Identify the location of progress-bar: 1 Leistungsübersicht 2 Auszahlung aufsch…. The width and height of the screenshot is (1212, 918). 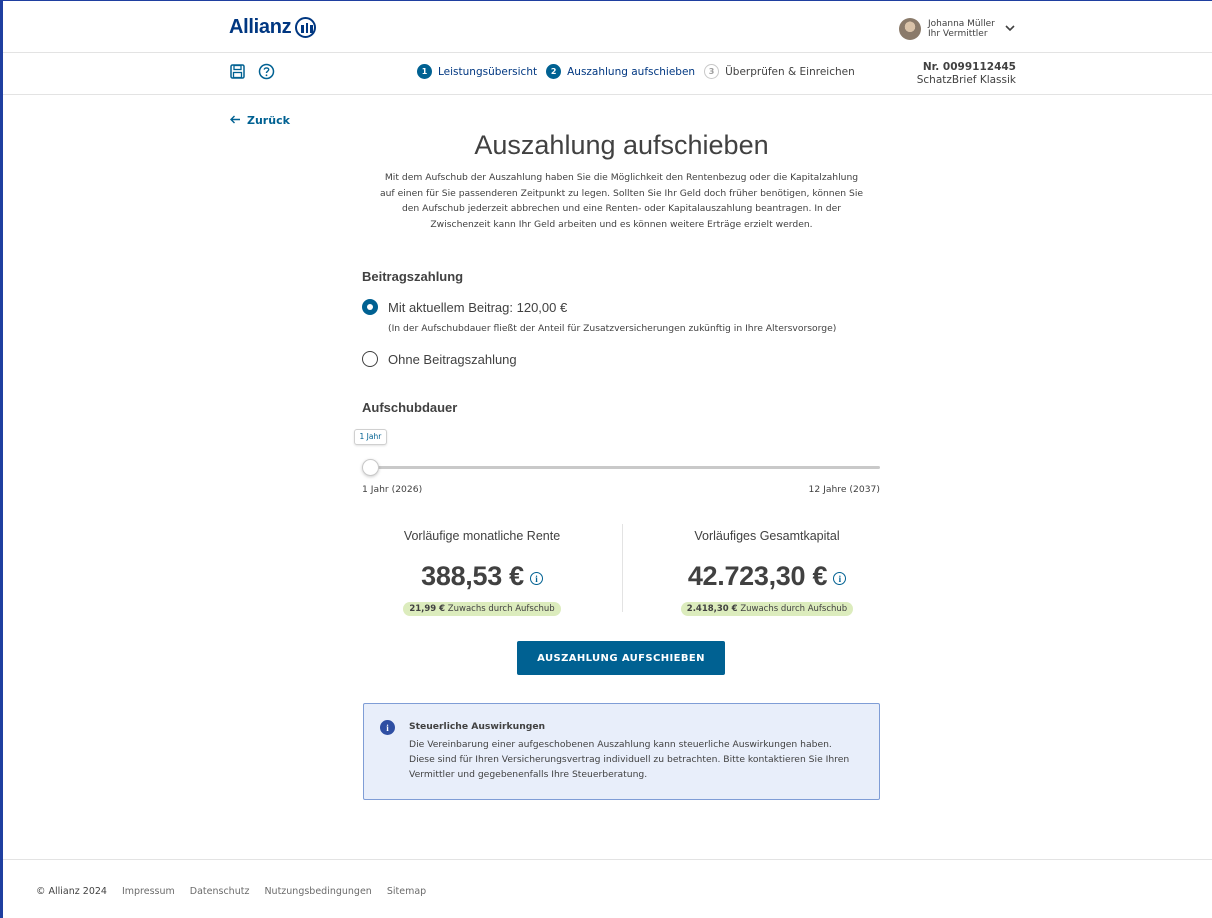
(607, 74).